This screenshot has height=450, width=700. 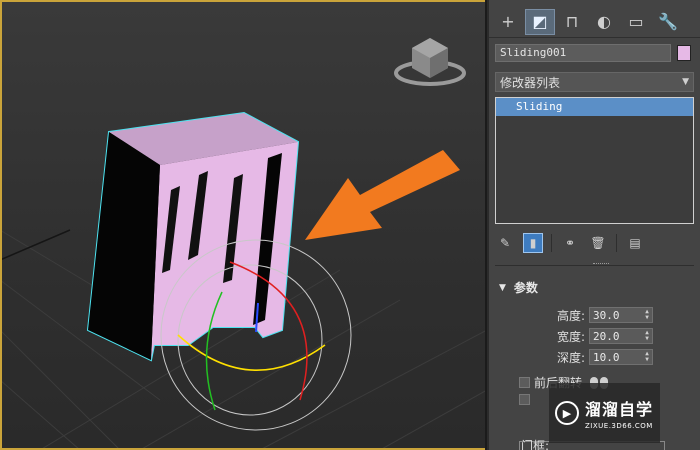 I want to click on hierarchy-icon: ⊓, so click(x=572, y=21).